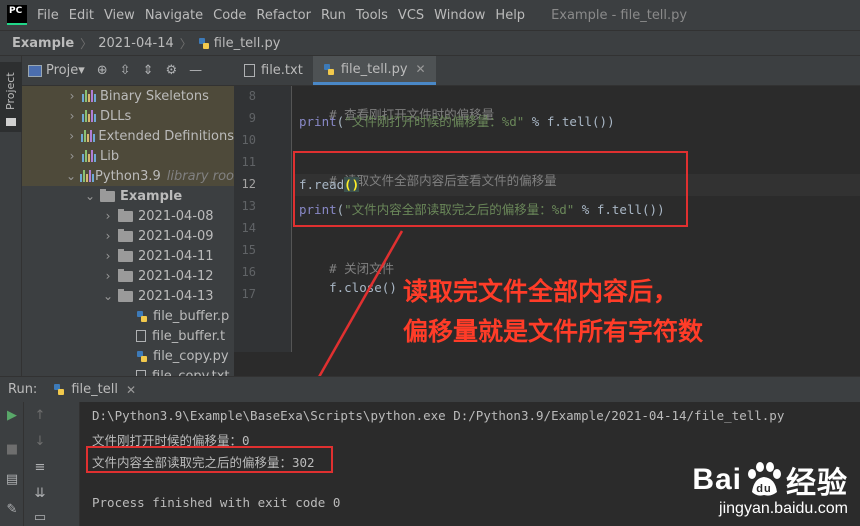  I want to click on baidu-jingyan-watermark: Bai du 经验 jingyan.baidu.com, so click(770, 488).